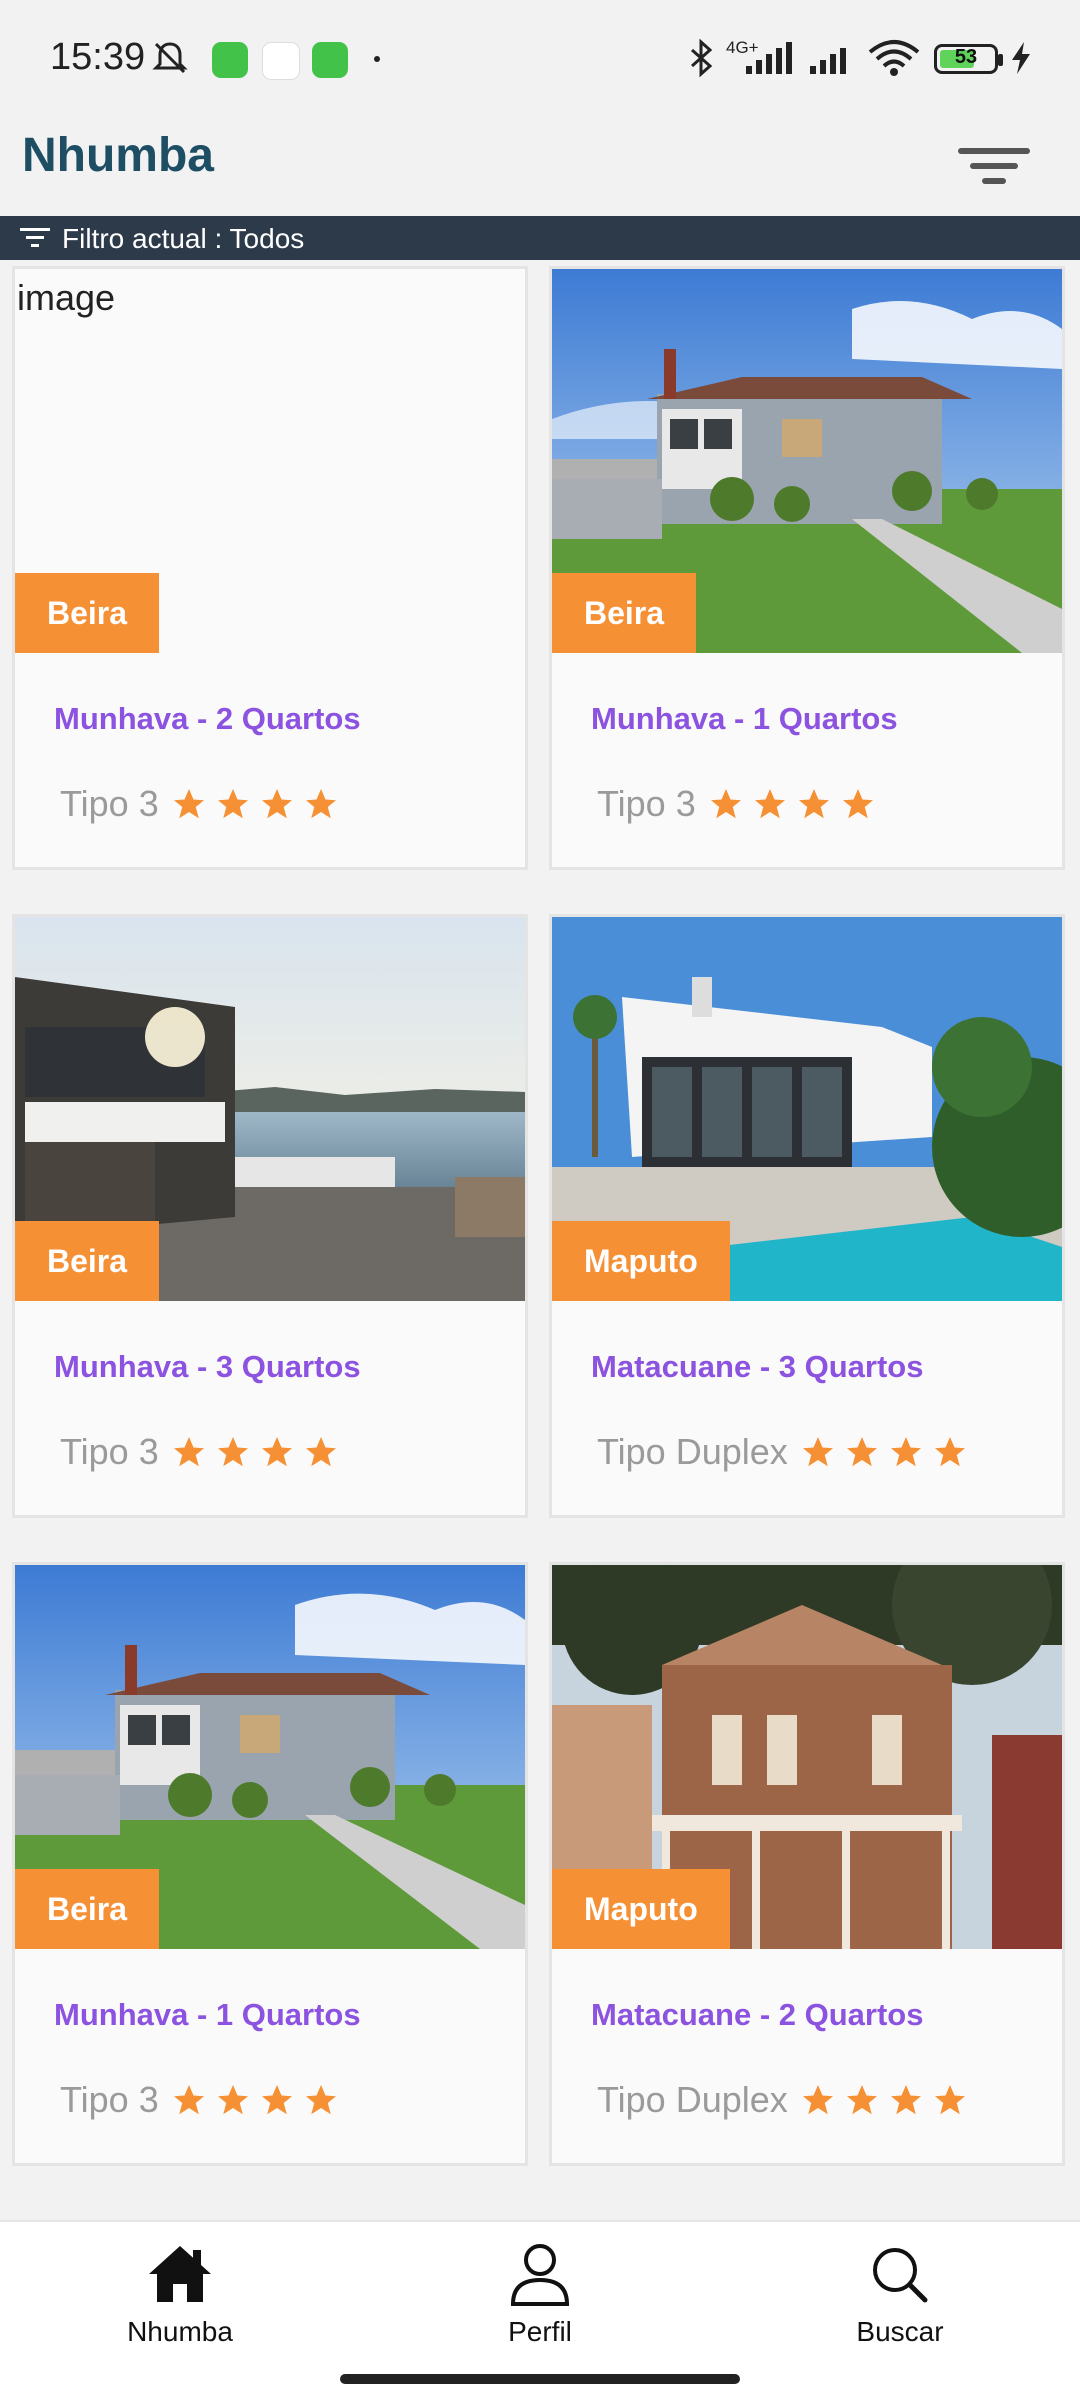  I want to click on app-header: Nhumba, so click(540, 167).